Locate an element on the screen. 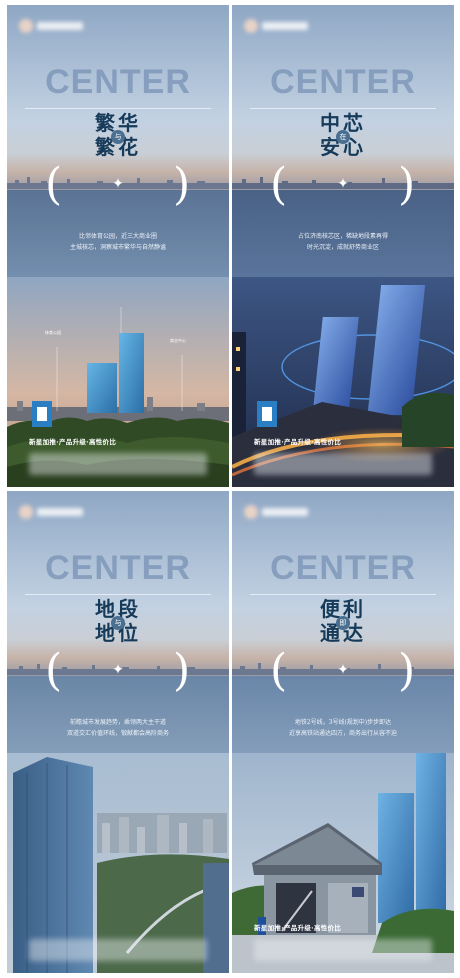 The height and width of the screenshot is (978, 460). description-line-1: 前瞻城市发展趋势，乘领两大主干道 is located at coordinates (117, 722).